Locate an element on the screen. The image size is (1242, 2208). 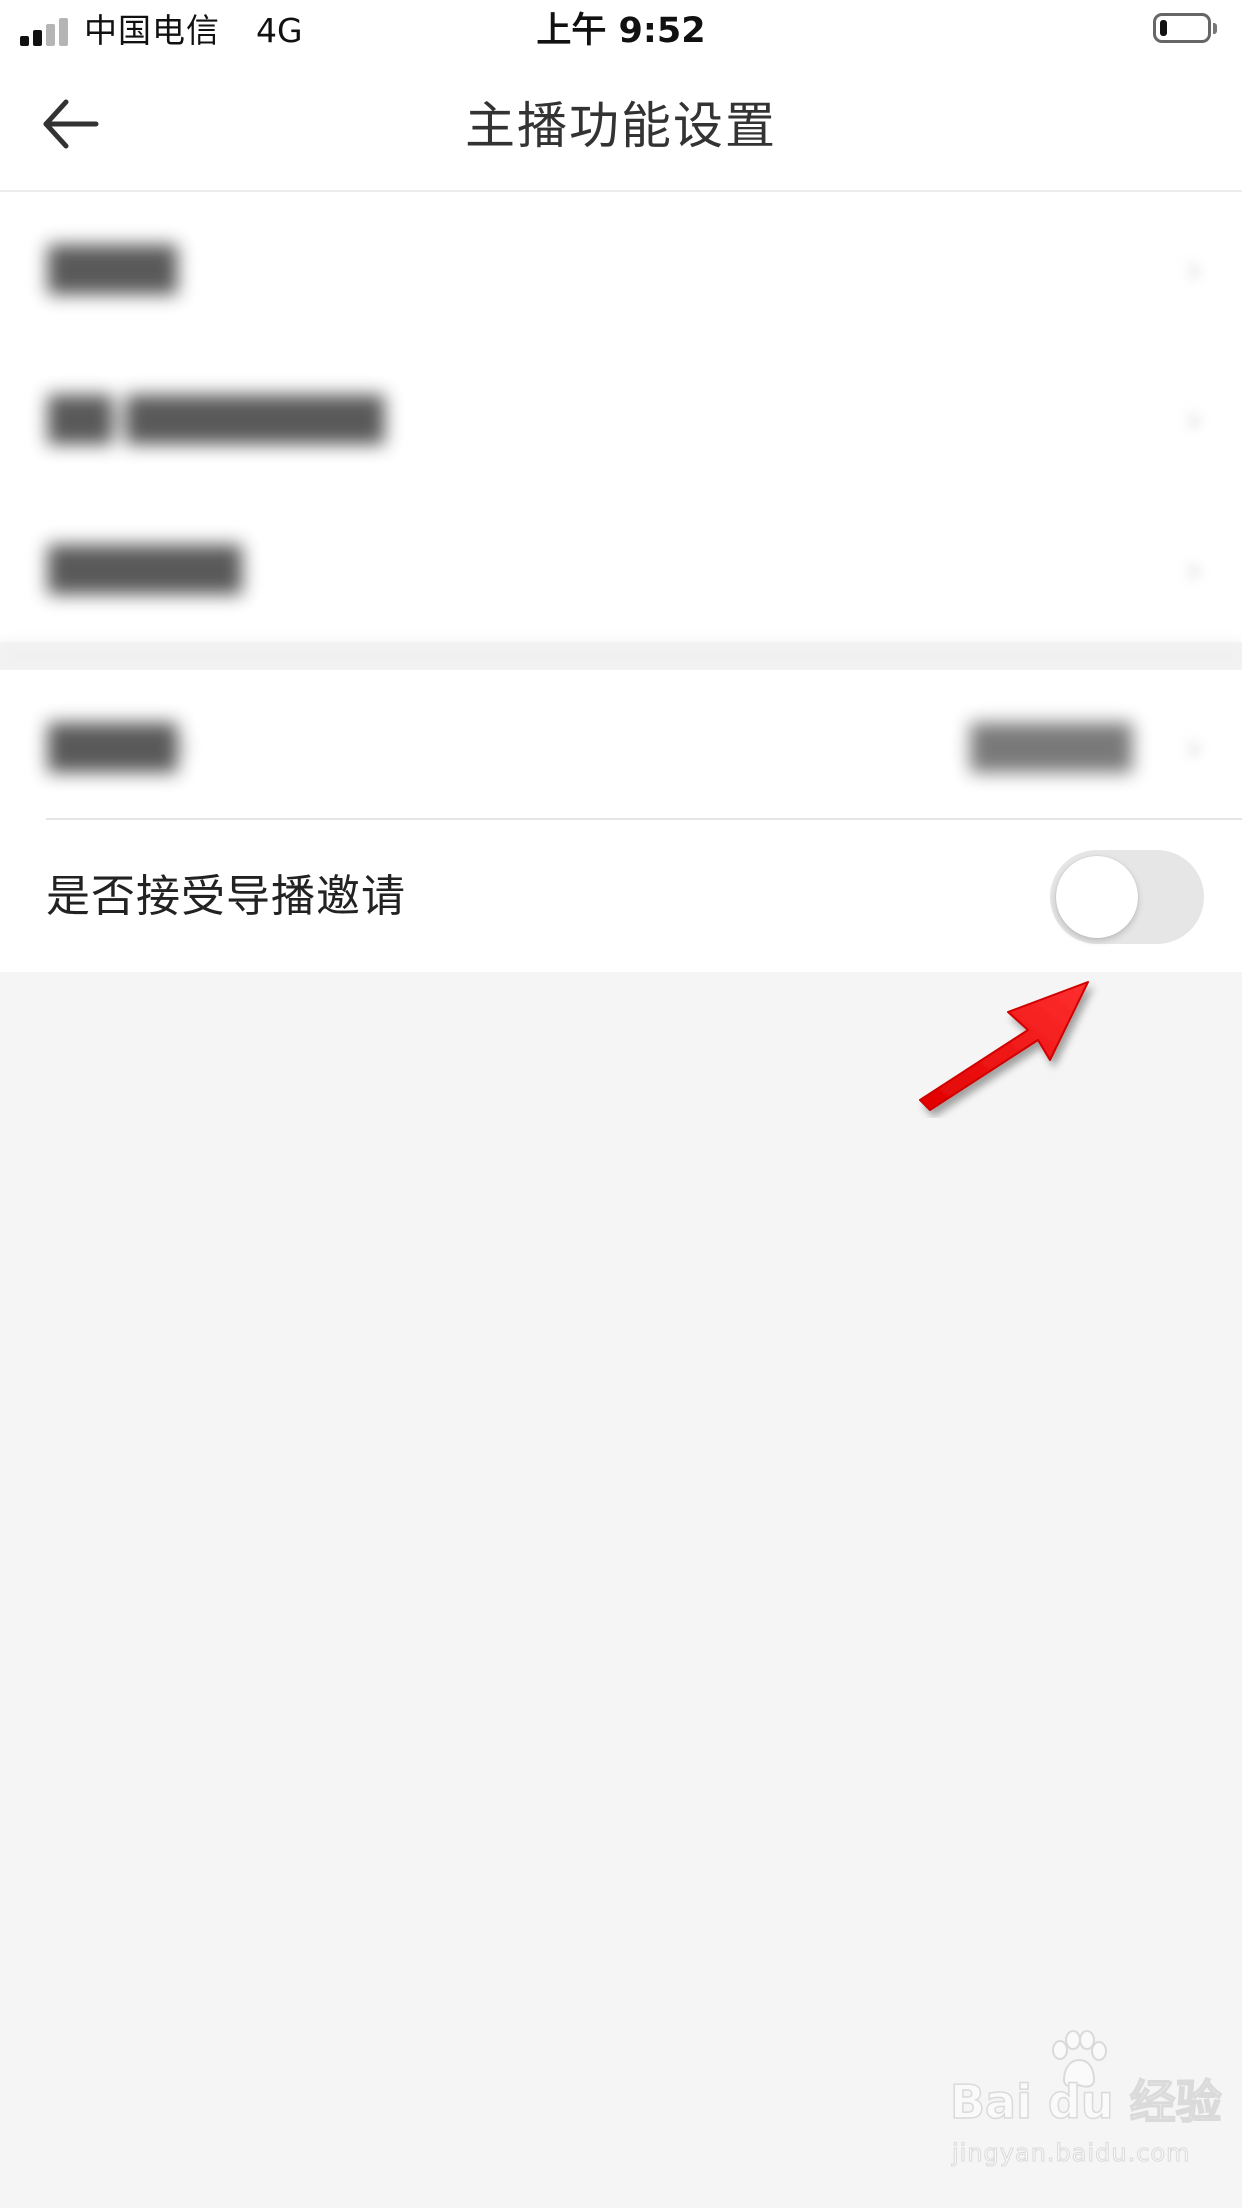
invite-toggle-switch is located at coordinates (1127, 897).